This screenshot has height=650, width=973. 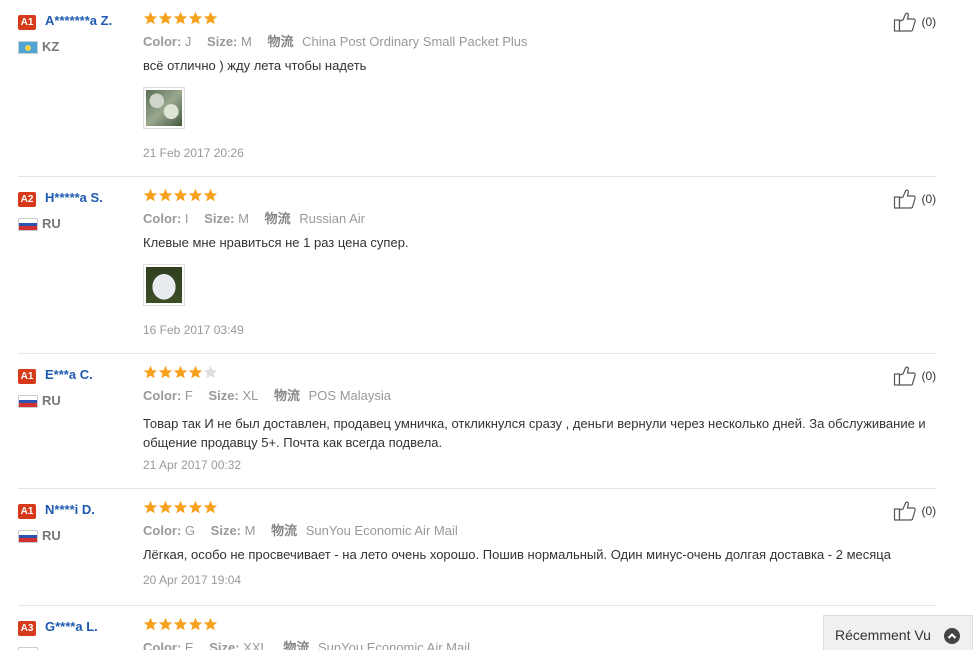 I want to click on color-value: F, so click(x=188, y=395).